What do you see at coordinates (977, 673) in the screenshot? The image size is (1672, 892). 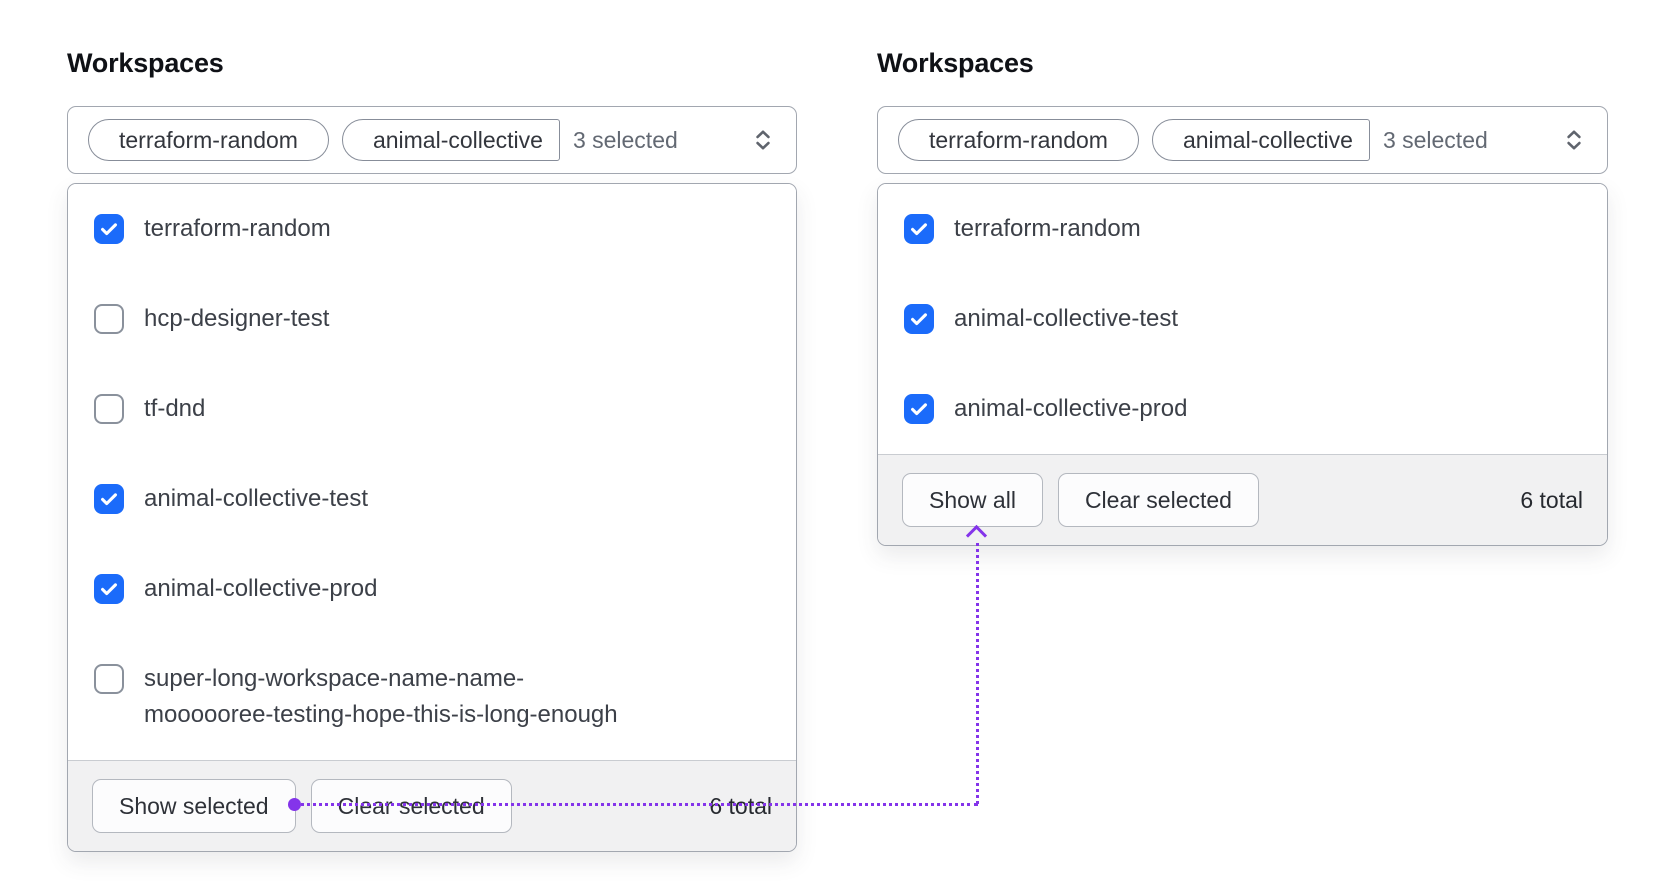 I see `annotation-line-vertical` at bounding box center [977, 673].